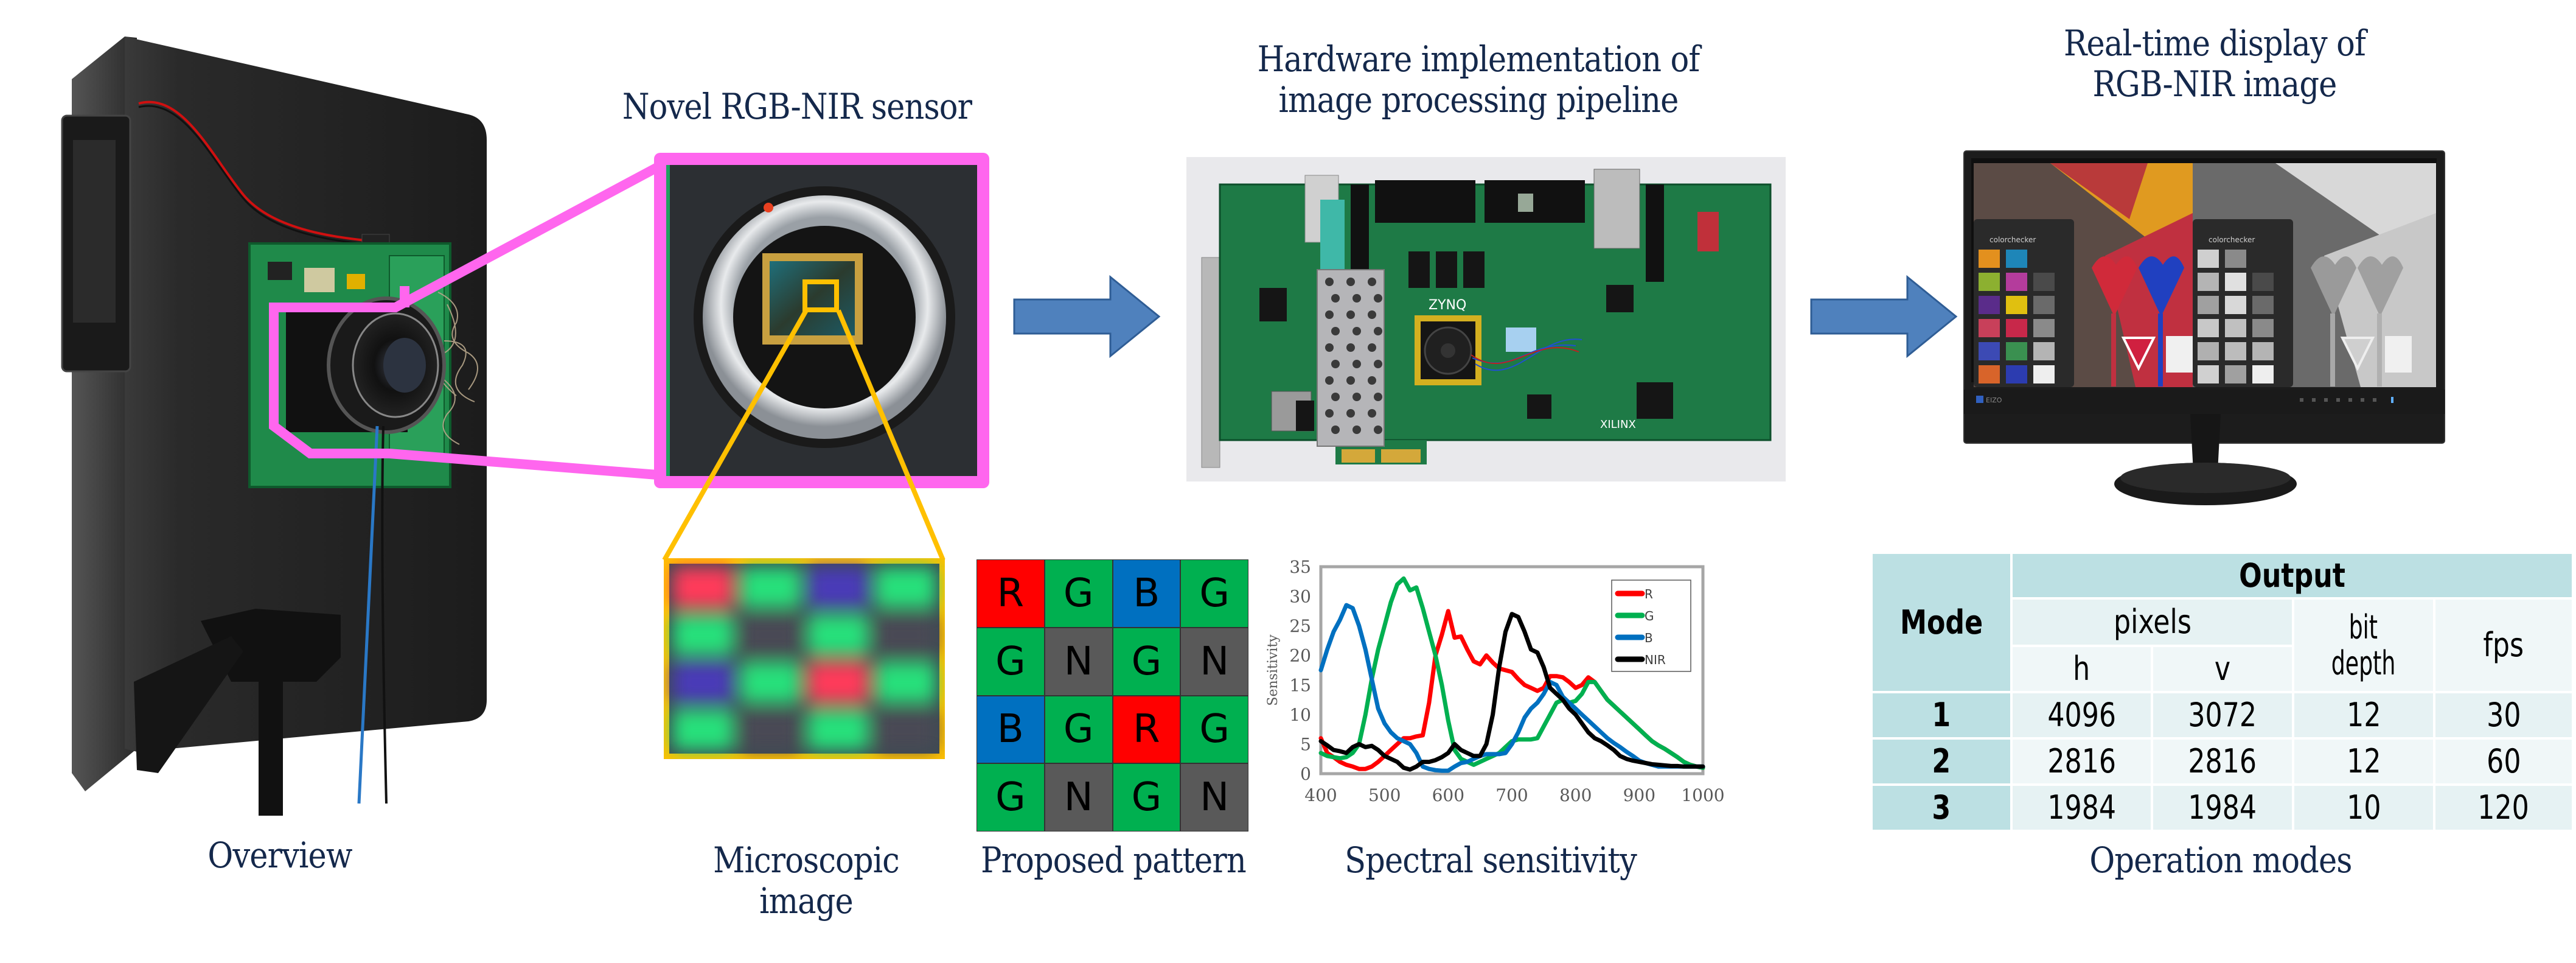 This screenshot has height=963, width=2576. Describe the element at coordinates (2222, 761) in the screenshot. I see `table-cell-v: 2816` at that location.